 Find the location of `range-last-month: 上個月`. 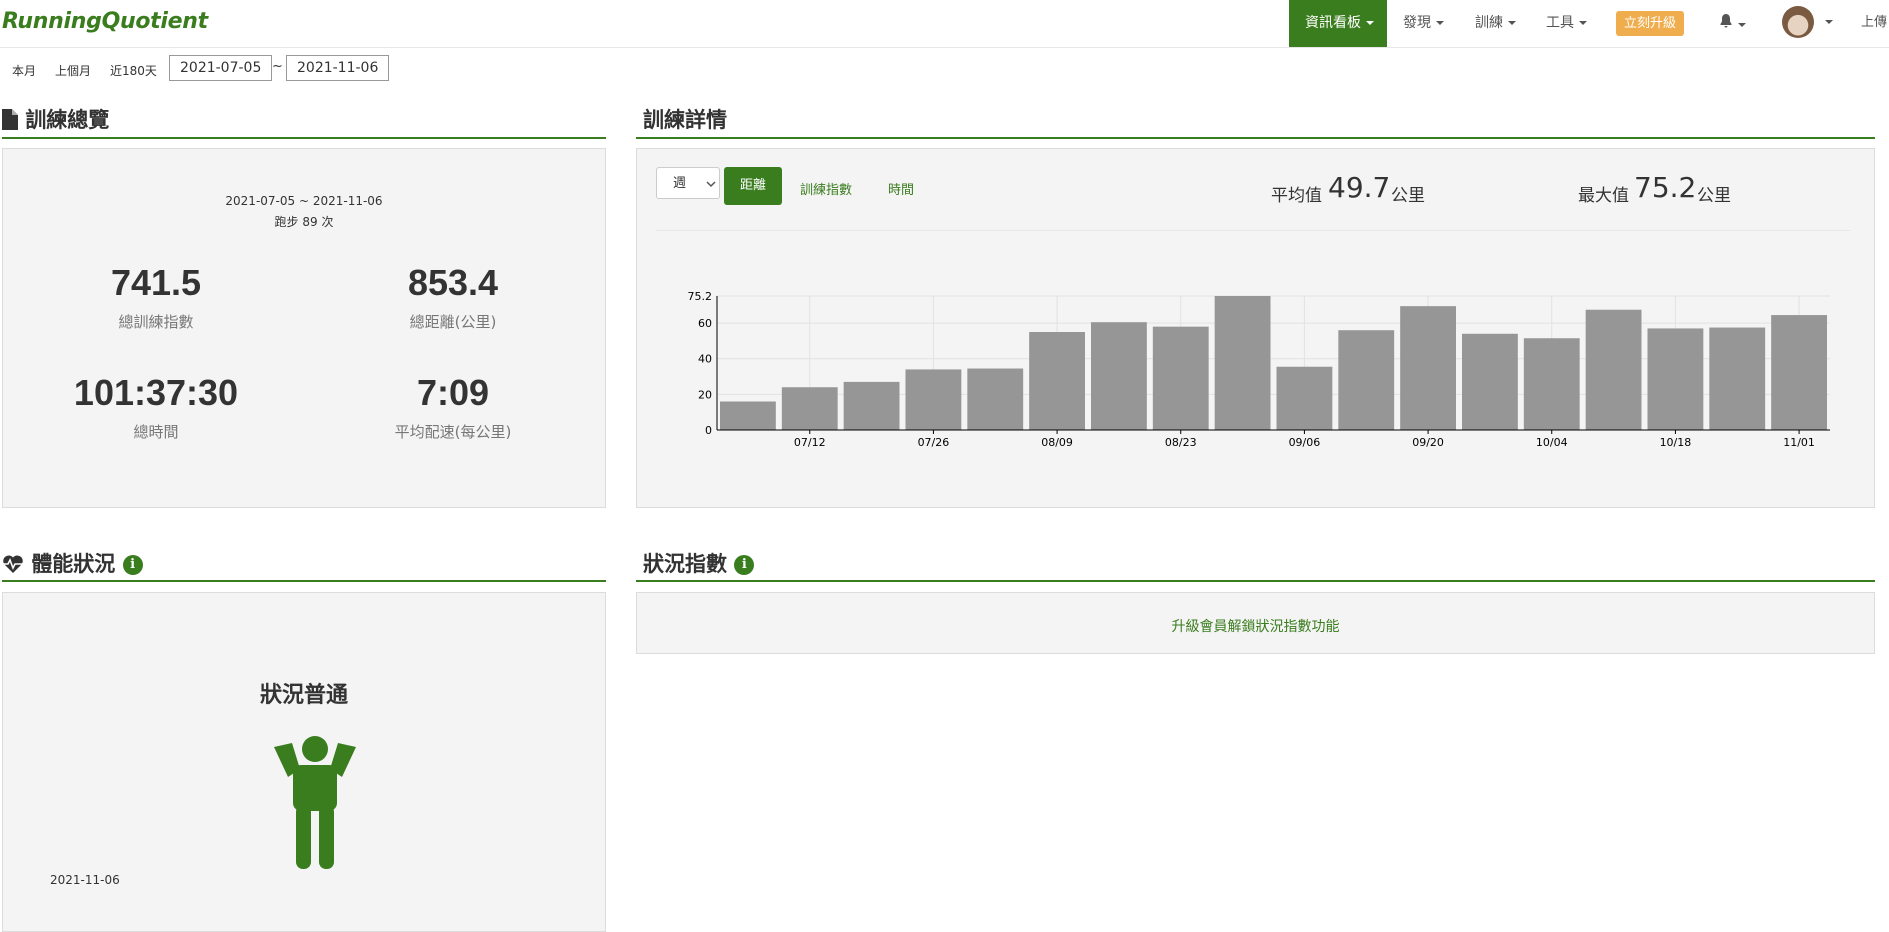

range-last-month: 上個月 is located at coordinates (73, 70).